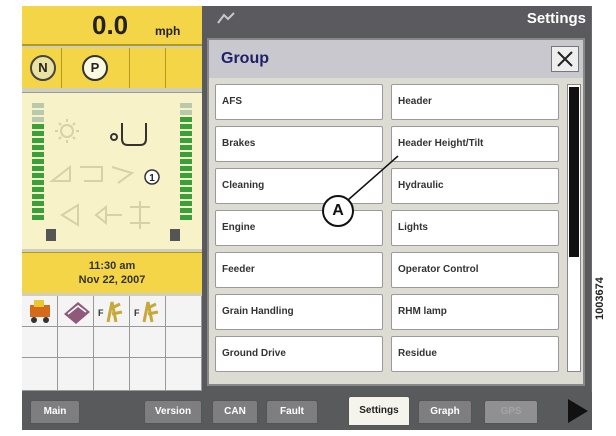 This screenshot has width=616, height=436. What do you see at coordinates (396, 59) in the screenshot?
I see `dialog-header: Group` at bounding box center [396, 59].